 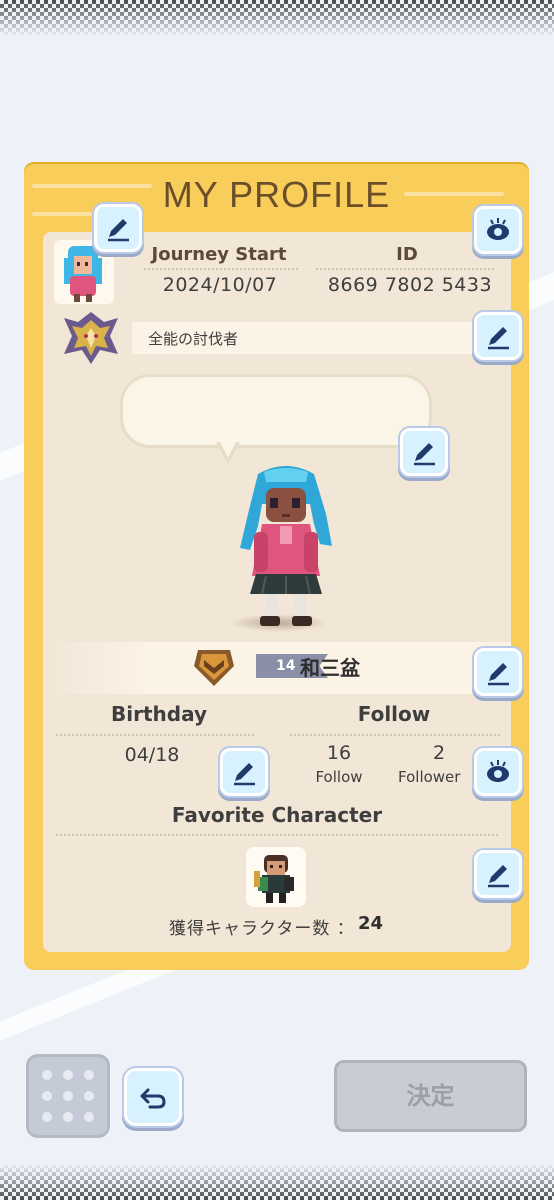 What do you see at coordinates (371, 923) in the screenshot?
I see `character-count-value: 24` at bounding box center [371, 923].